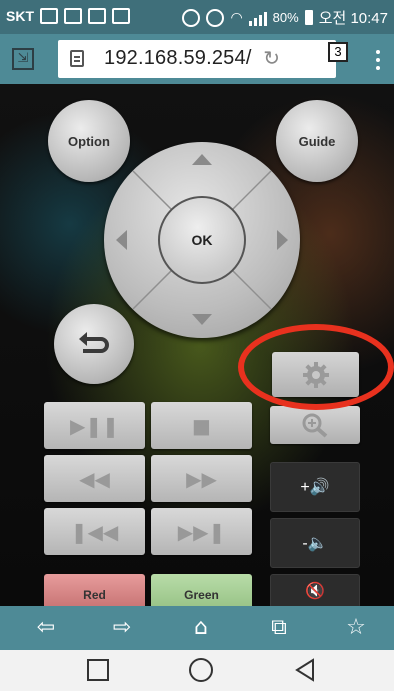 The height and width of the screenshot is (691, 394). Describe the element at coordinates (315, 543) in the screenshot. I see `volume-down-button: -🔈` at that location.